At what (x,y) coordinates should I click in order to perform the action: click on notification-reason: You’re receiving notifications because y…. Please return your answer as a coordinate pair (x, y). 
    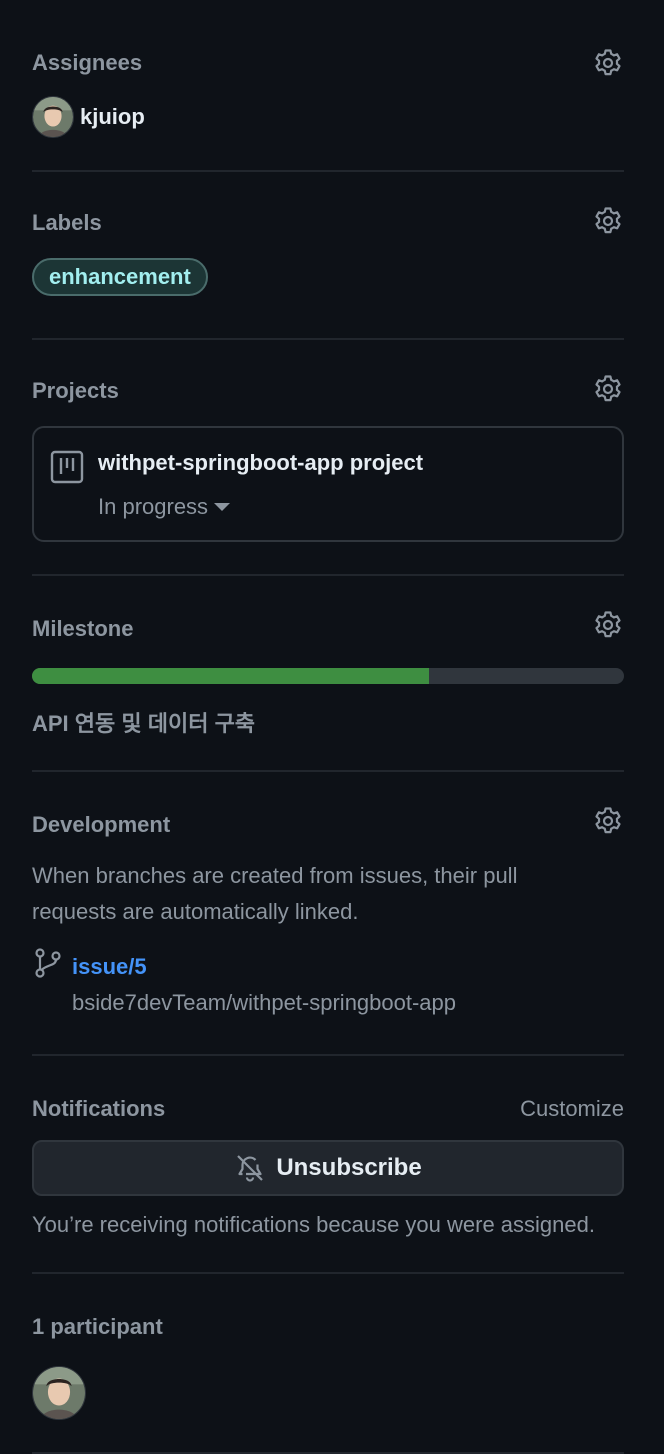
    Looking at the image, I should click on (313, 1224).